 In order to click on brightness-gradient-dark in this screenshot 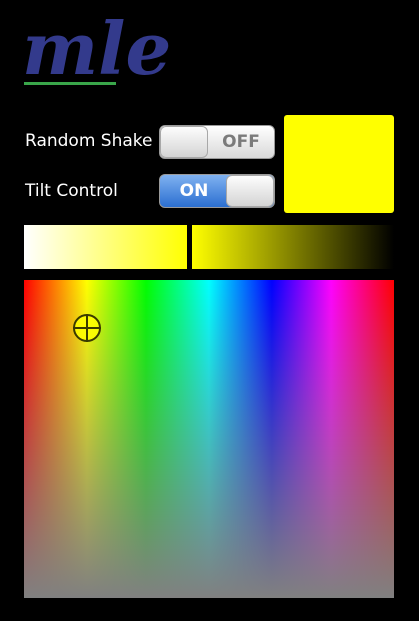, I will do `click(293, 247)`.